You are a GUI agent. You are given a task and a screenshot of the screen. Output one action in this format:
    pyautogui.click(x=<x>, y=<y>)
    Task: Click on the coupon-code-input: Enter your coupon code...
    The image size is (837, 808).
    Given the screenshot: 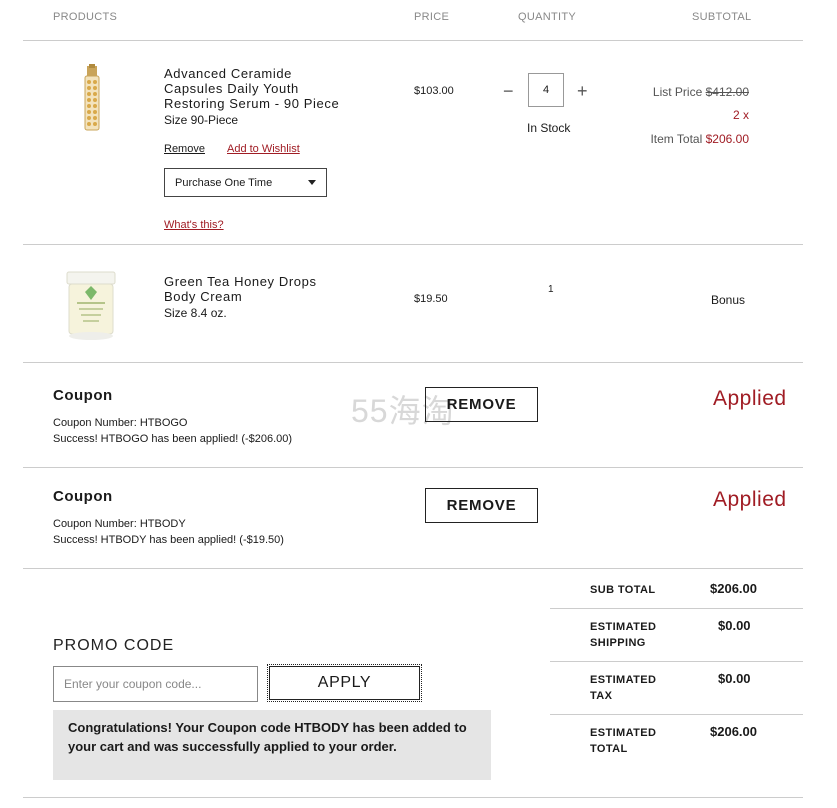 What is the action you would take?
    pyautogui.click(x=155, y=684)
    